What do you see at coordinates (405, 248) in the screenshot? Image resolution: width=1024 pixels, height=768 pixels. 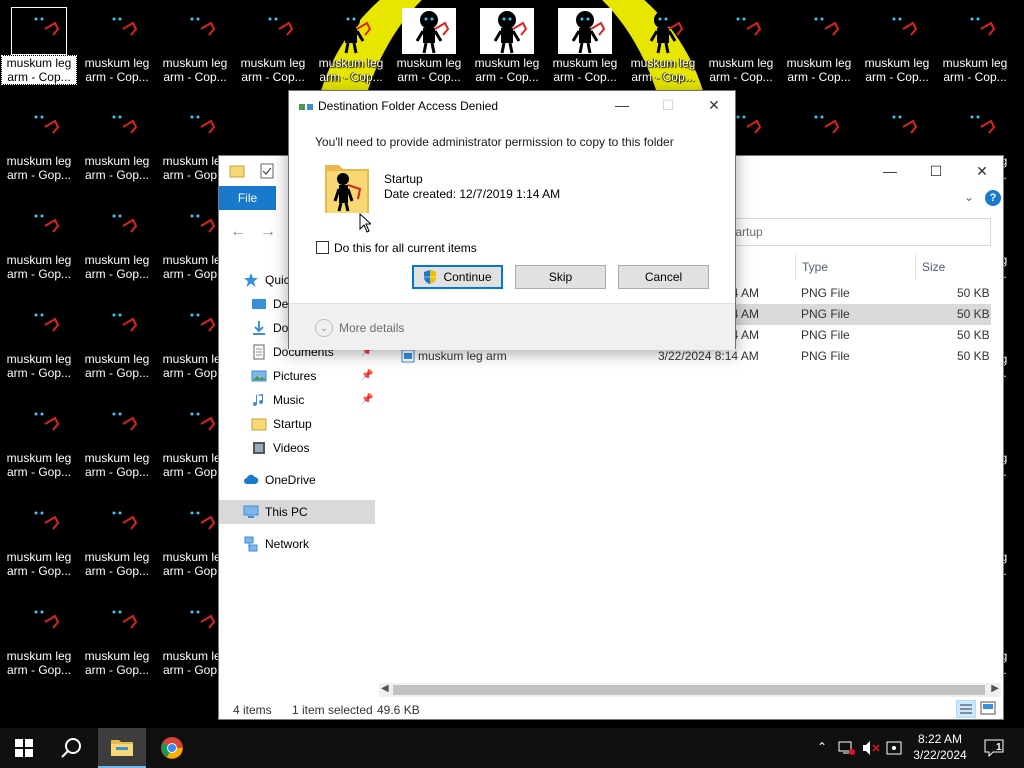 I see `apply-all-label: Do this for all current items` at bounding box center [405, 248].